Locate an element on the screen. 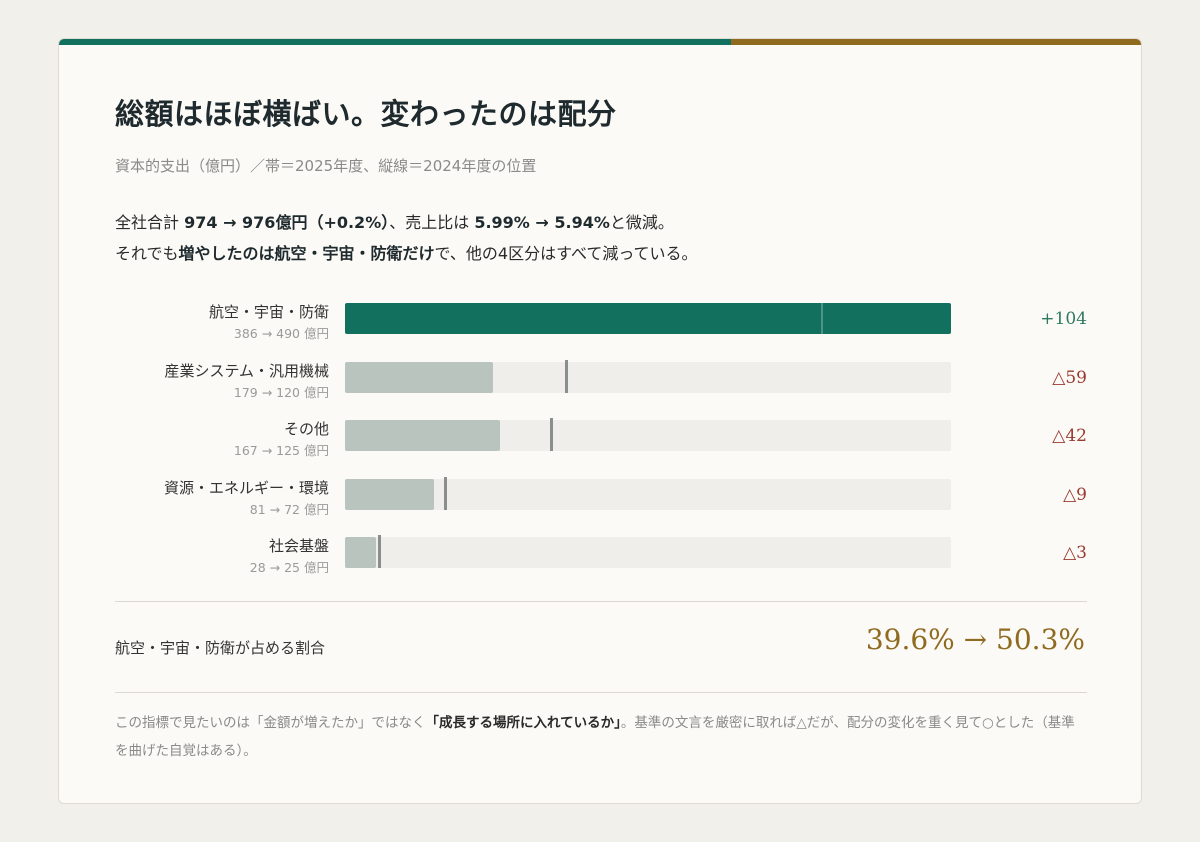 The width and height of the screenshot is (1200, 842). category-label: その他 is located at coordinates (306, 429).